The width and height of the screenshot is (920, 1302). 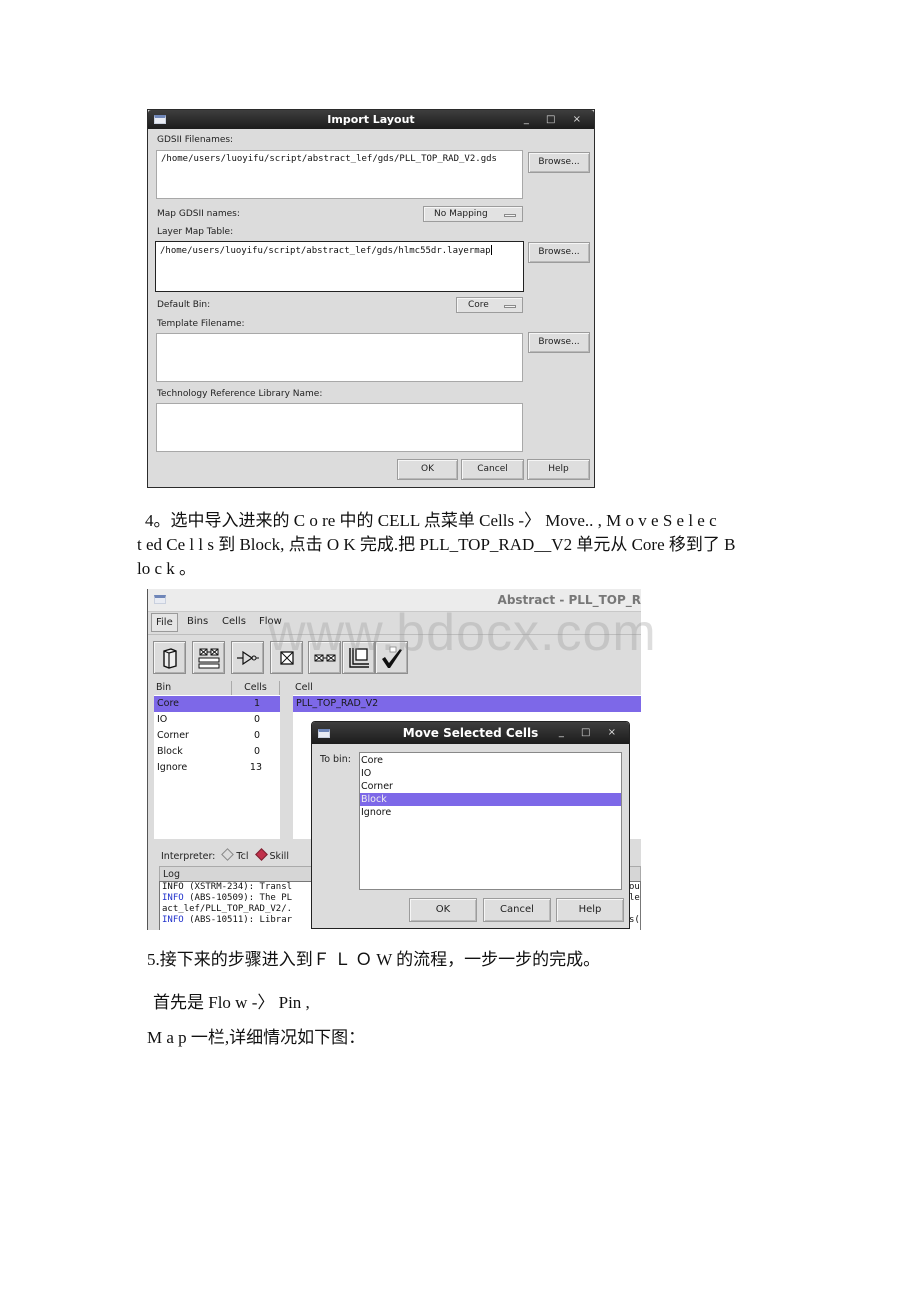 What do you see at coordinates (184, 305) in the screenshot?
I see `default-bin-label: Default Bin:` at bounding box center [184, 305].